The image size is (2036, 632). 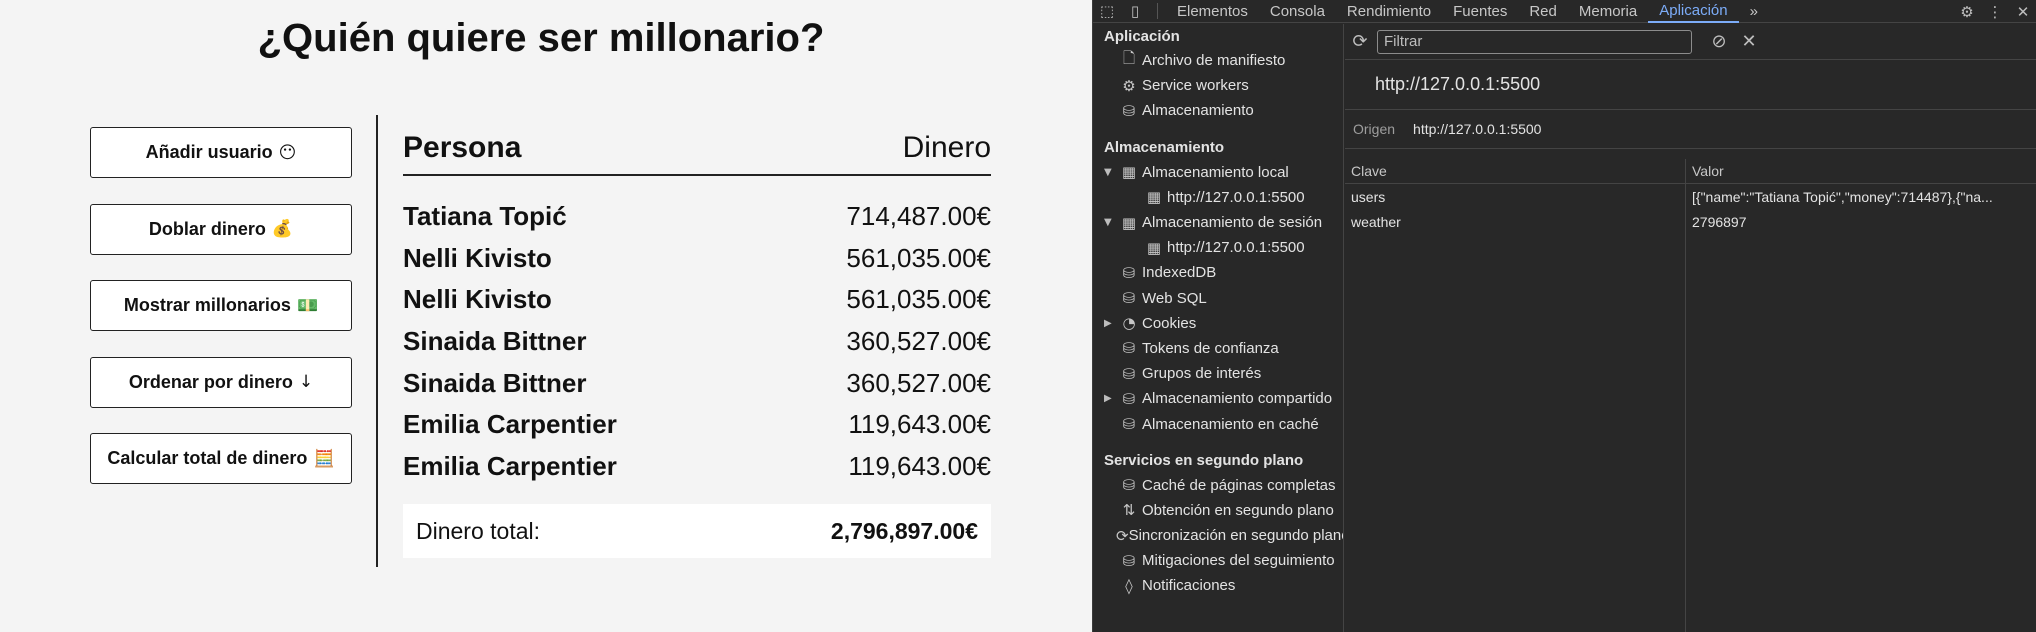 I want to click on calculate-total-button: Calcular total de dinero 🧮, so click(x=221, y=458).